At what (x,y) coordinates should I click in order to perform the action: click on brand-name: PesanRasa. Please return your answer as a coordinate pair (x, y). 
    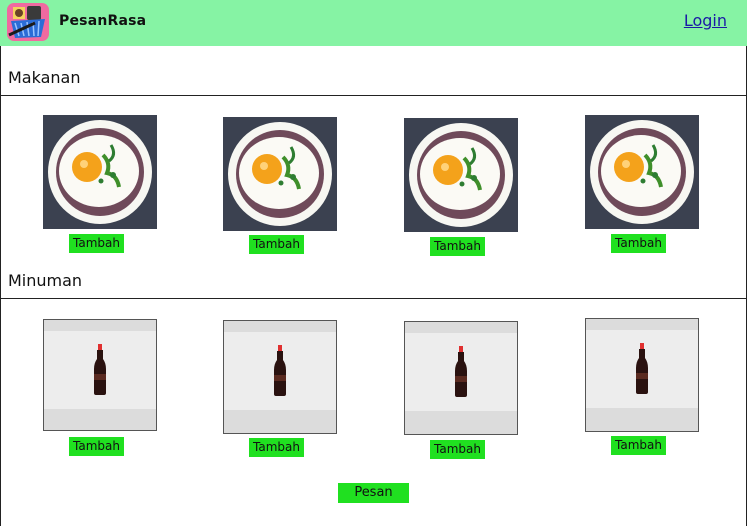
    Looking at the image, I should click on (103, 21).